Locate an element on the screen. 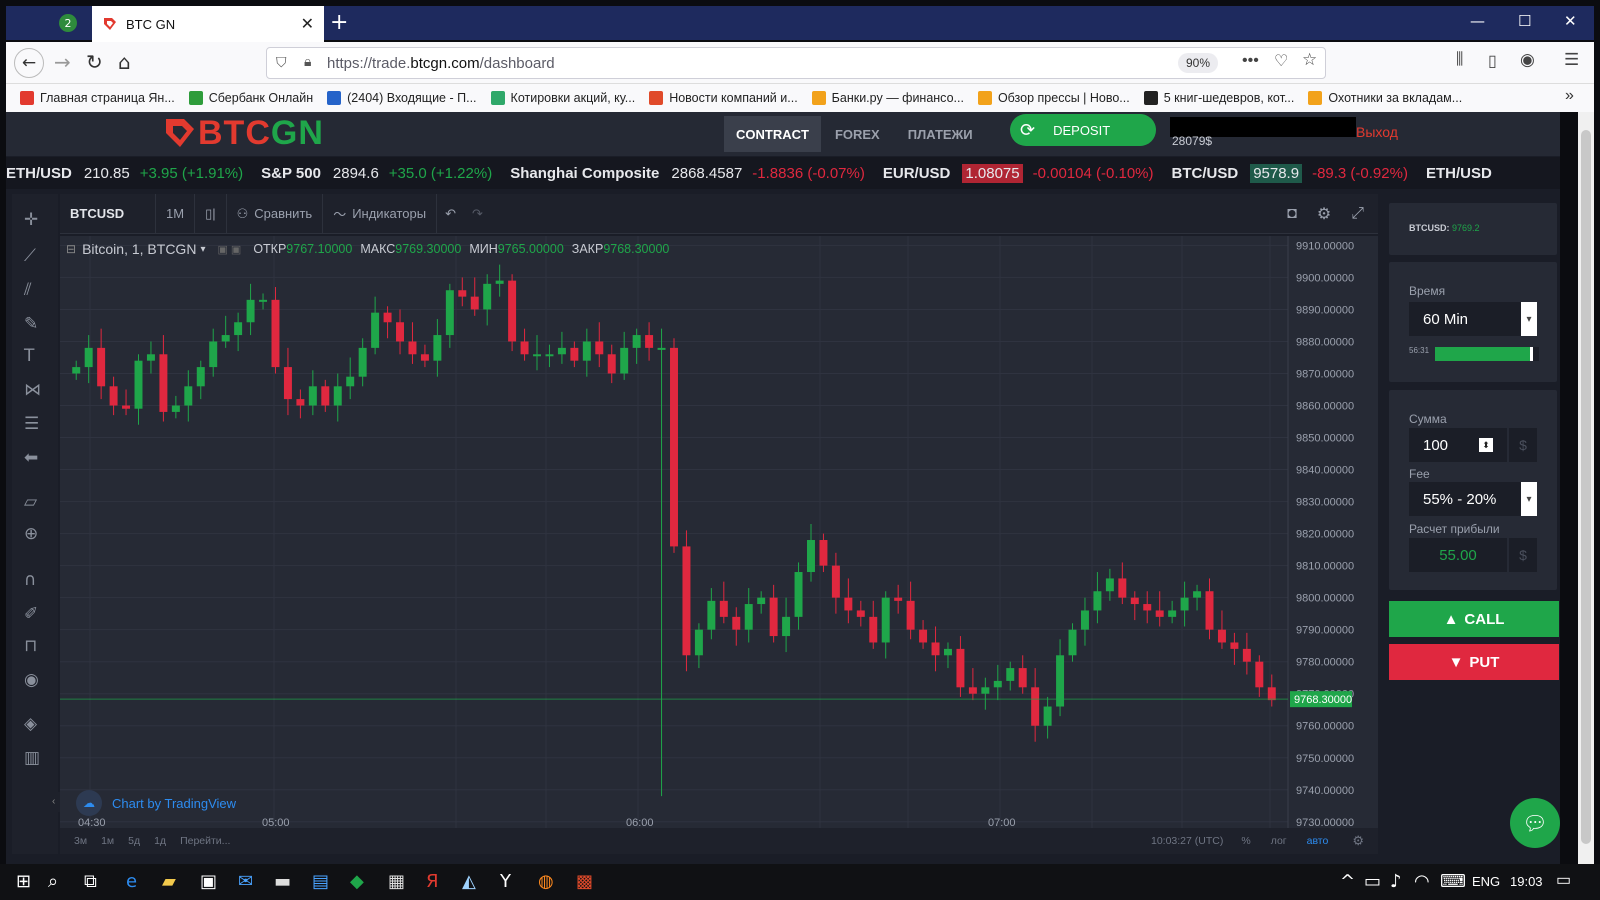 The width and height of the screenshot is (1600, 900). chart-settings-icon: ⚙ is located at coordinates (1358, 841).